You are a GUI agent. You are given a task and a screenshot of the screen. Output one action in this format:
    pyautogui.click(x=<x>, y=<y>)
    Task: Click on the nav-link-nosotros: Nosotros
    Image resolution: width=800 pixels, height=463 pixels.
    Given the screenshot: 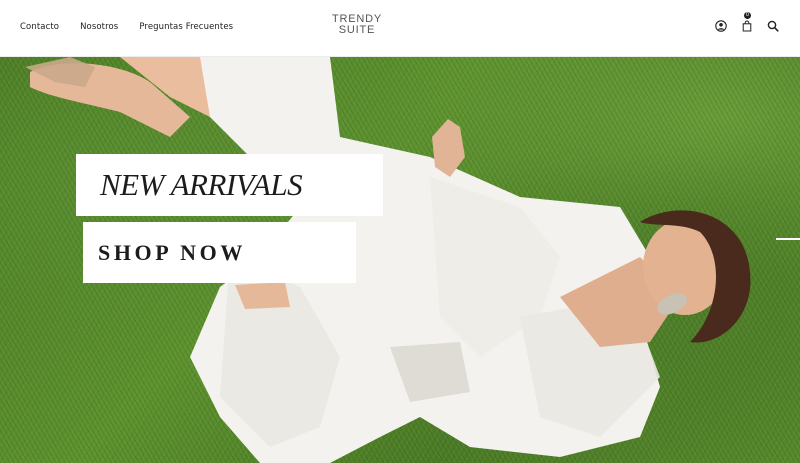 What is the action you would take?
    pyautogui.click(x=99, y=27)
    